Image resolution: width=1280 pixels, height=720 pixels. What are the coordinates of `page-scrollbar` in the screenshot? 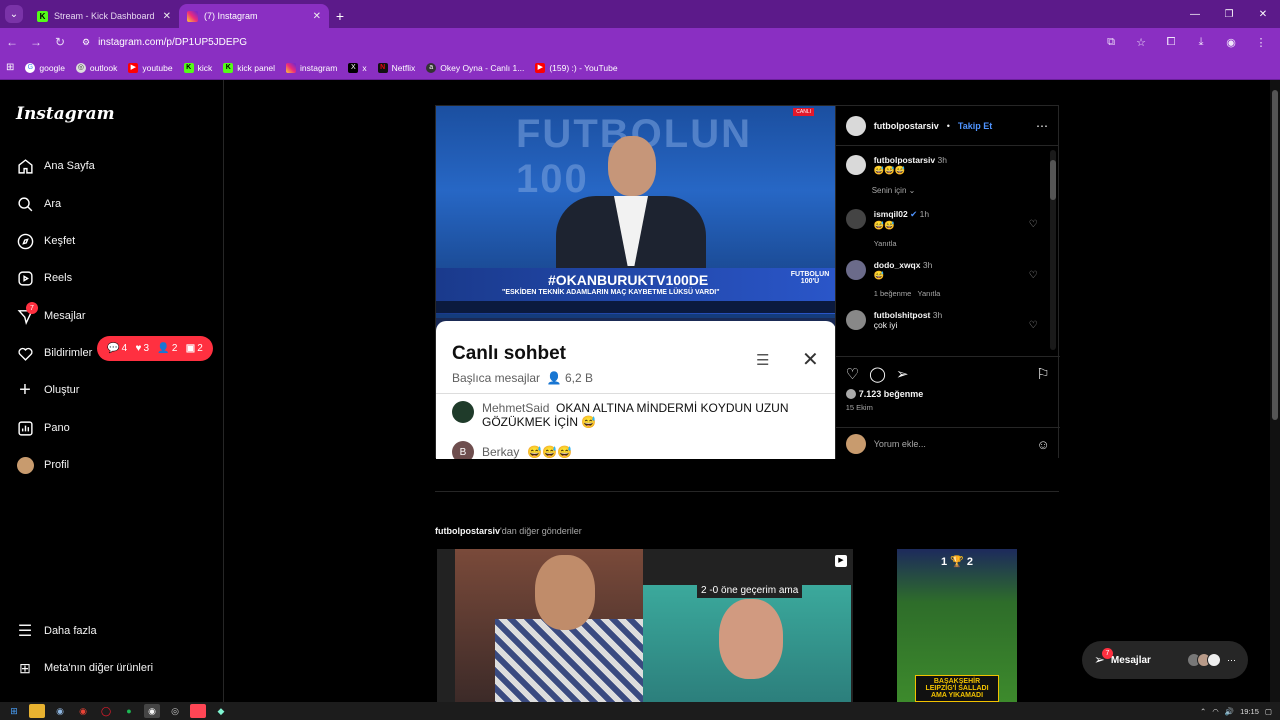 It's located at (1275, 391).